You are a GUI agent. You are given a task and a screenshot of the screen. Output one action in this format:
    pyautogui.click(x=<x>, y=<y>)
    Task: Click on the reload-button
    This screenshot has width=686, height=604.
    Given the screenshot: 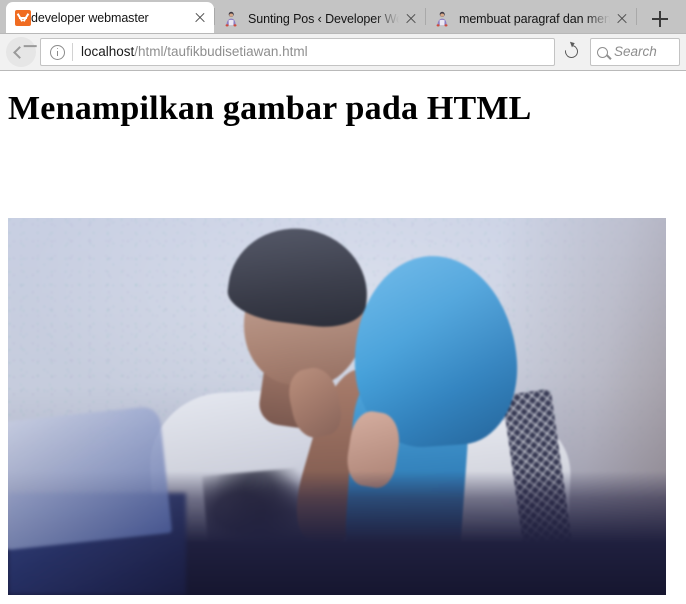 What is the action you would take?
    pyautogui.click(x=572, y=52)
    